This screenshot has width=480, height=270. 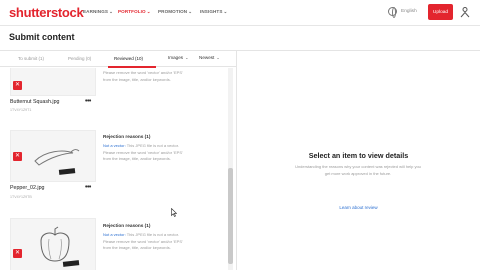 What do you see at coordinates (358, 207) in the screenshot?
I see `learn-about-review-link: Learn about review` at bounding box center [358, 207].